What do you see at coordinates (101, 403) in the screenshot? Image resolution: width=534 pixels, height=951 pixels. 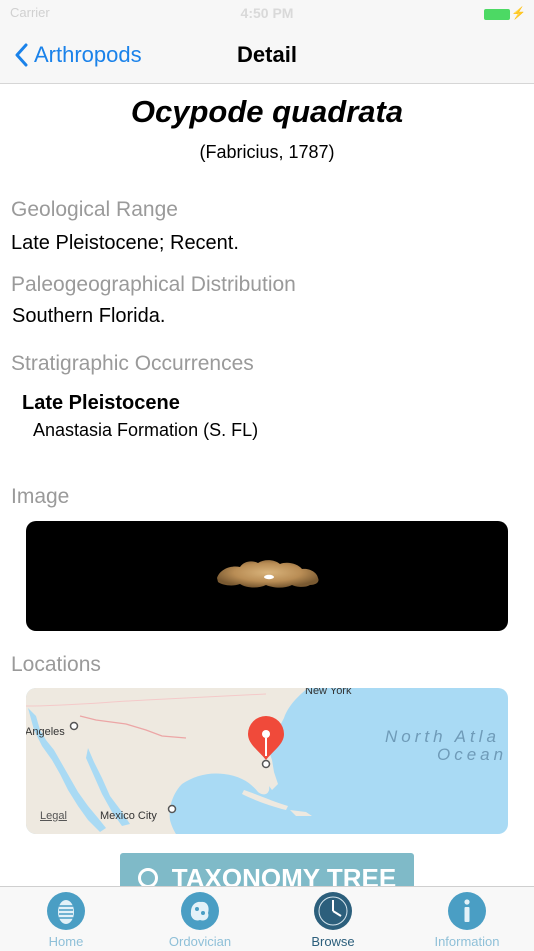 I see `stratigraphic-age: Late Pleistocene` at bounding box center [101, 403].